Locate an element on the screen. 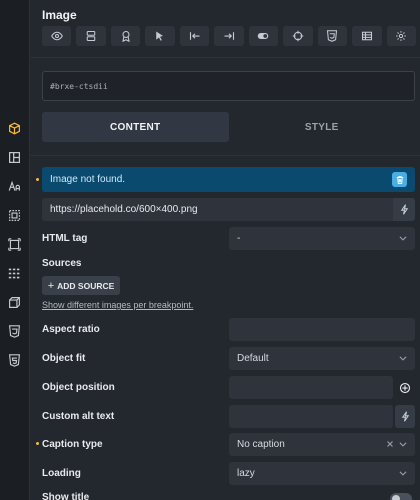  gear-icon is located at coordinates (401, 36).